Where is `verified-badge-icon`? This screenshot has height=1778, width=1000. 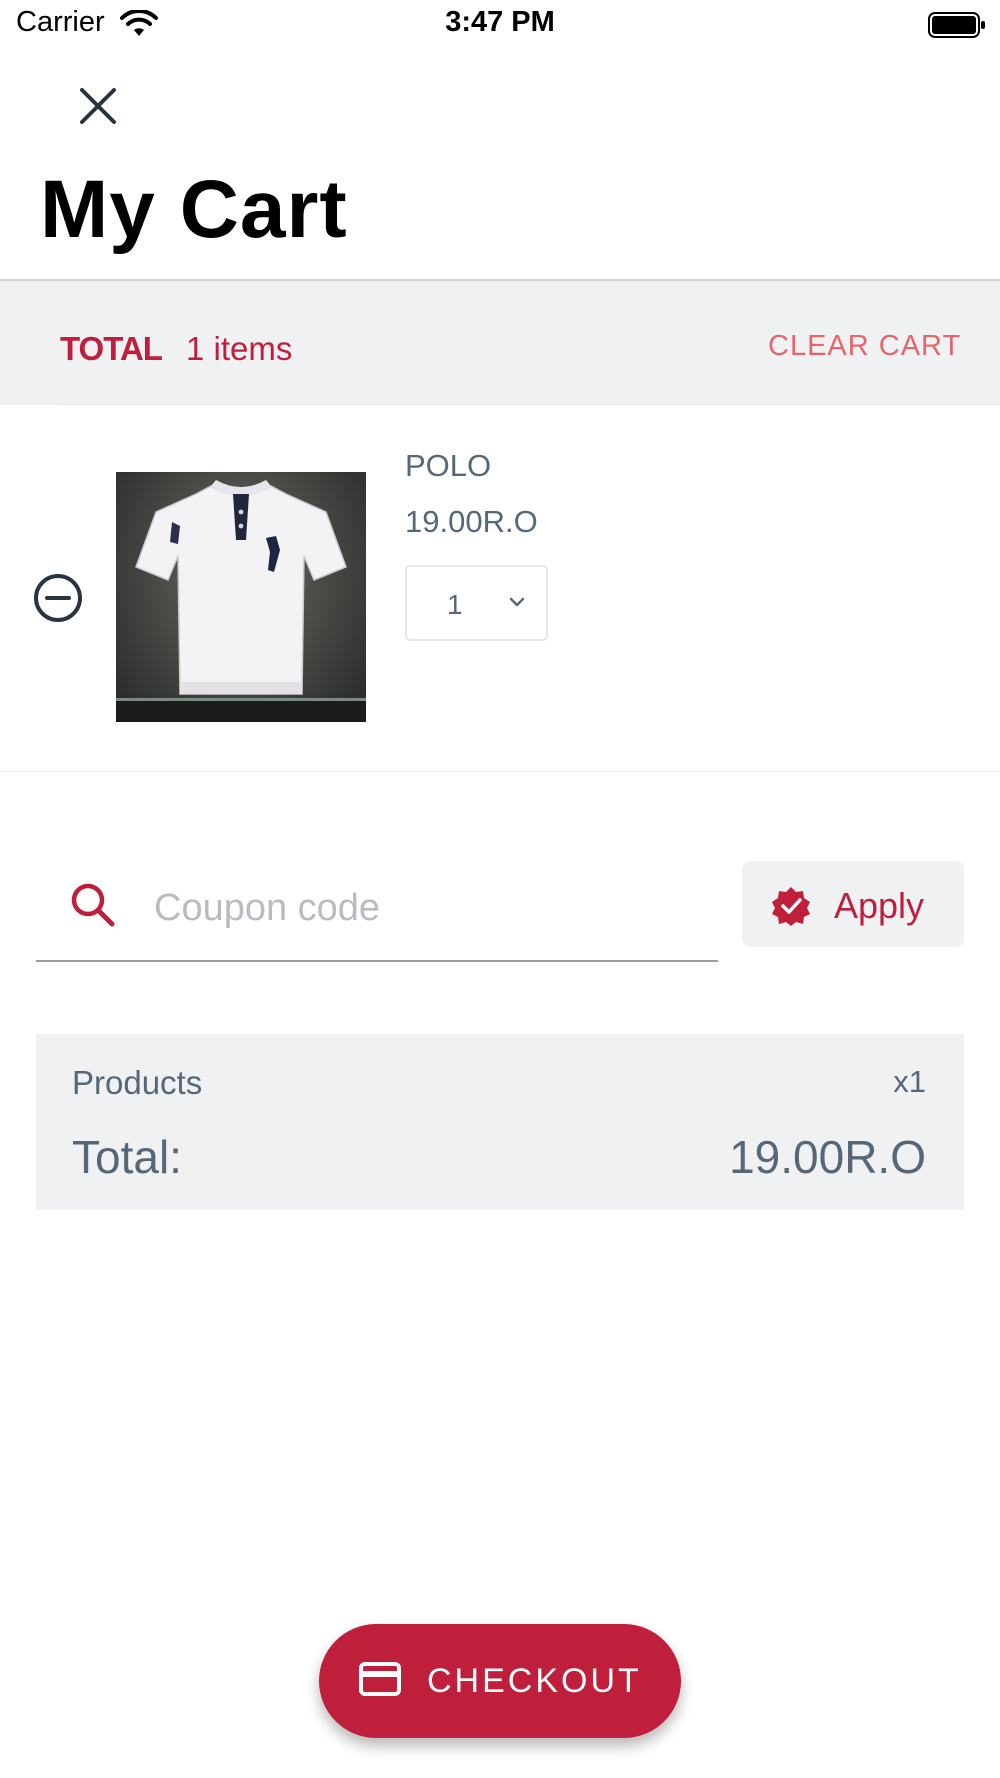 verified-badge-icon is located at coordinates (791, 906).